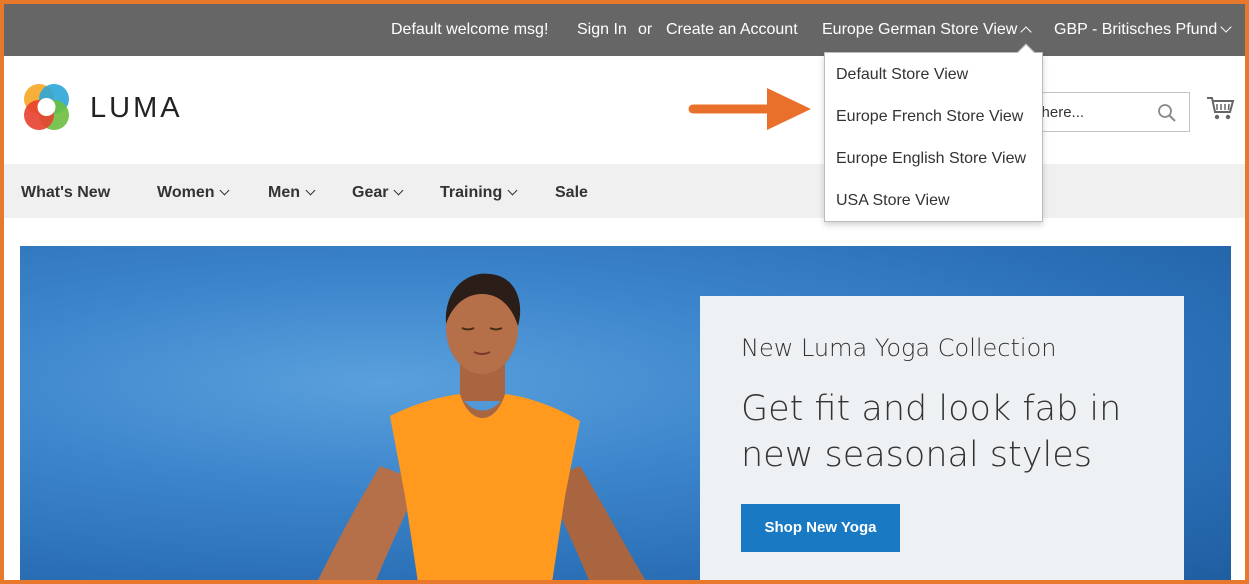  I want to click on search-icon, so click(1167, 113).